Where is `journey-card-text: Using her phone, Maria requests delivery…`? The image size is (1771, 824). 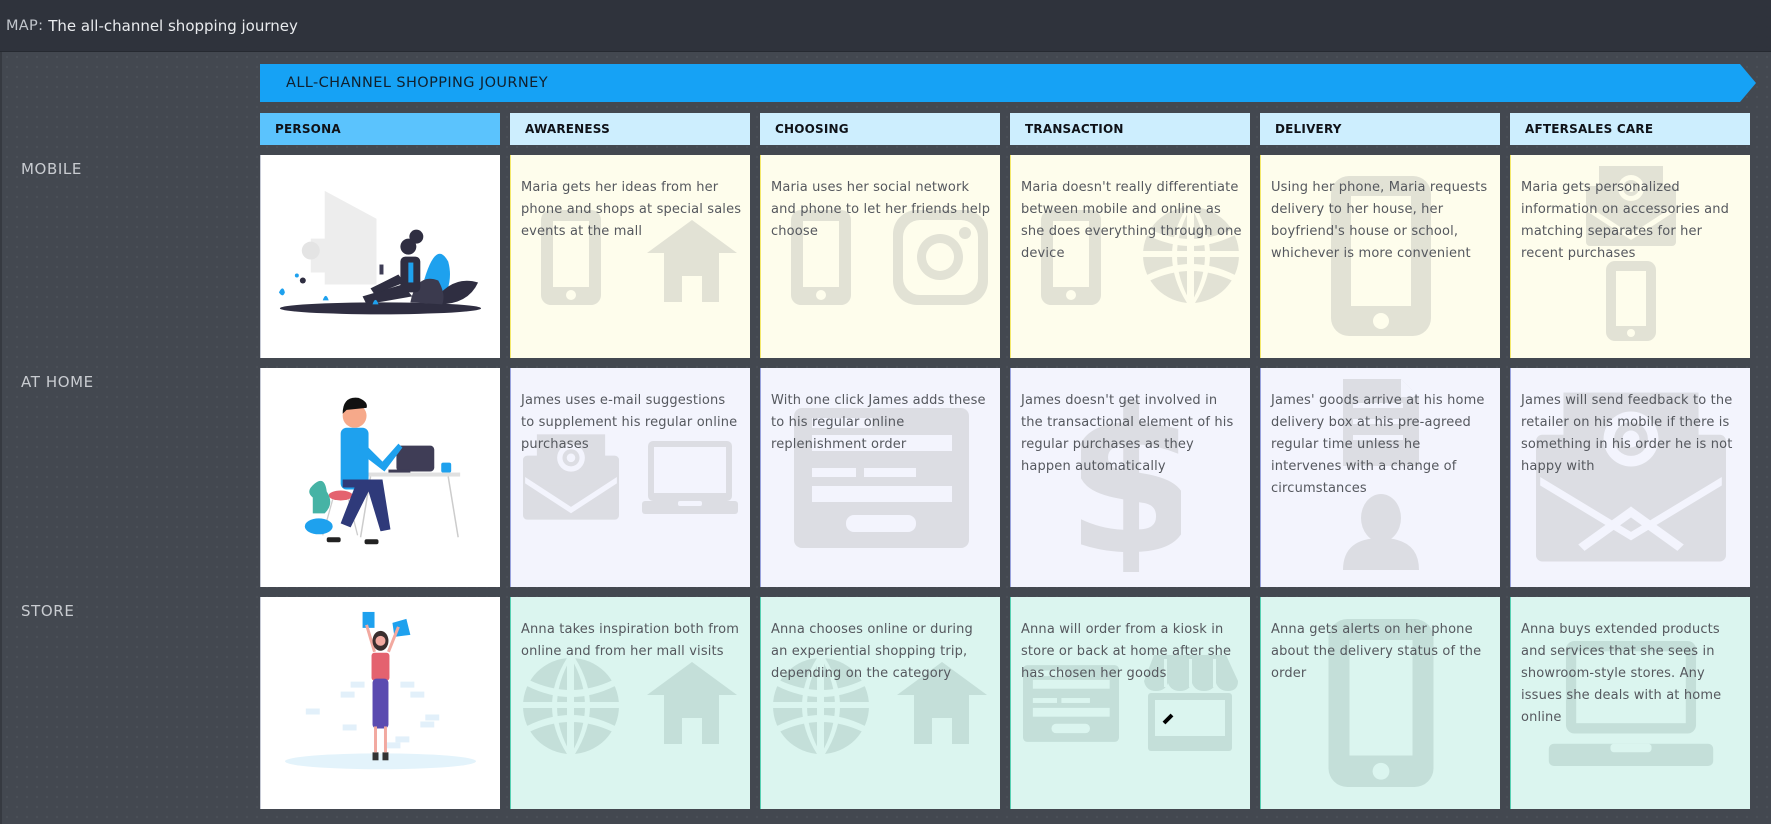 journey-card-text: Using her phone, Maria requests delivery… is located at coordinates (1379, 220).